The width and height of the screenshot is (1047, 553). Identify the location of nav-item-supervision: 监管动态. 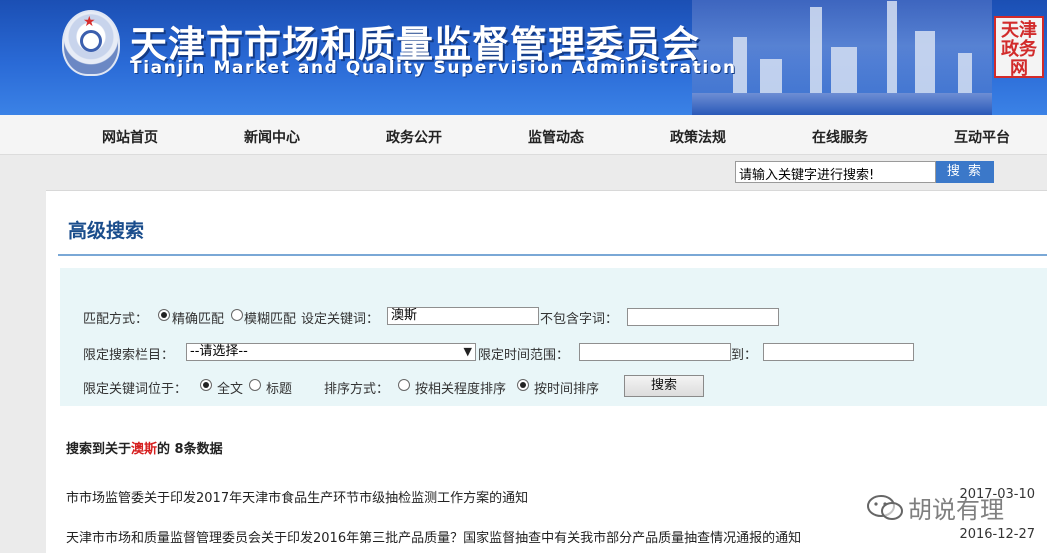
(556, 137).